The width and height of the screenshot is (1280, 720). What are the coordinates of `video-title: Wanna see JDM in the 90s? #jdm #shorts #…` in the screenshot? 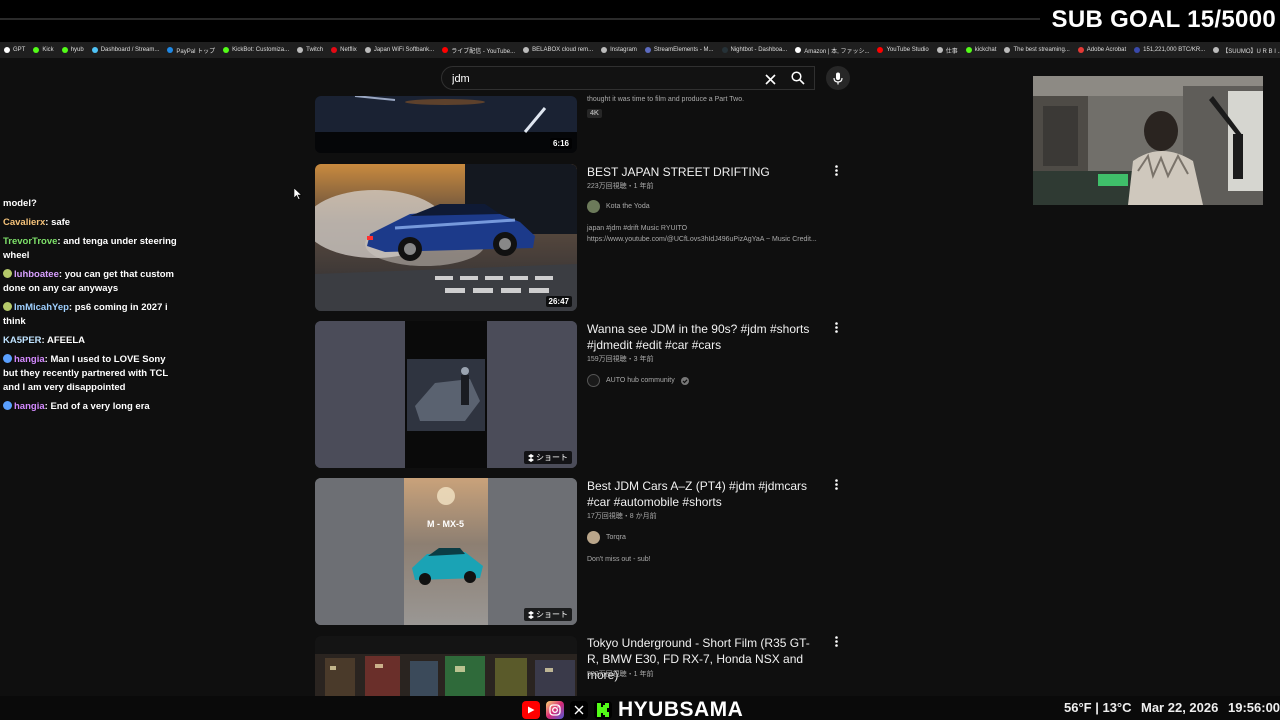 It's located at (702, 337).